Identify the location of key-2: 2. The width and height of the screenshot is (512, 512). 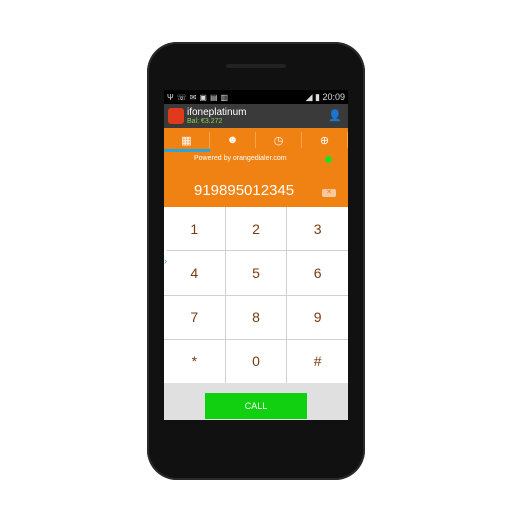
(256, 229).